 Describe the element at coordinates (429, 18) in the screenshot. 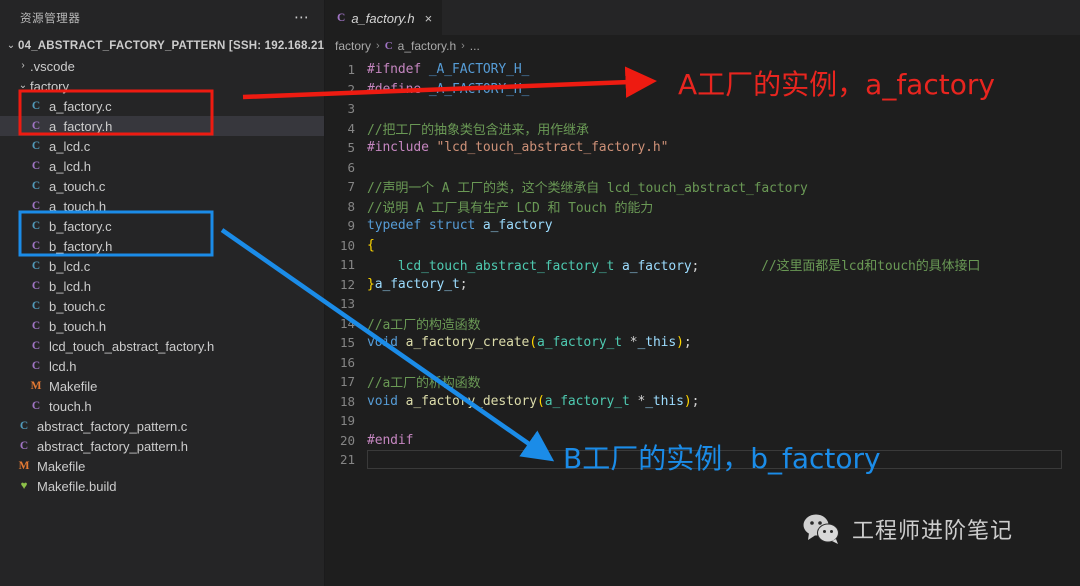

I see `close-icon: ×` at that location.